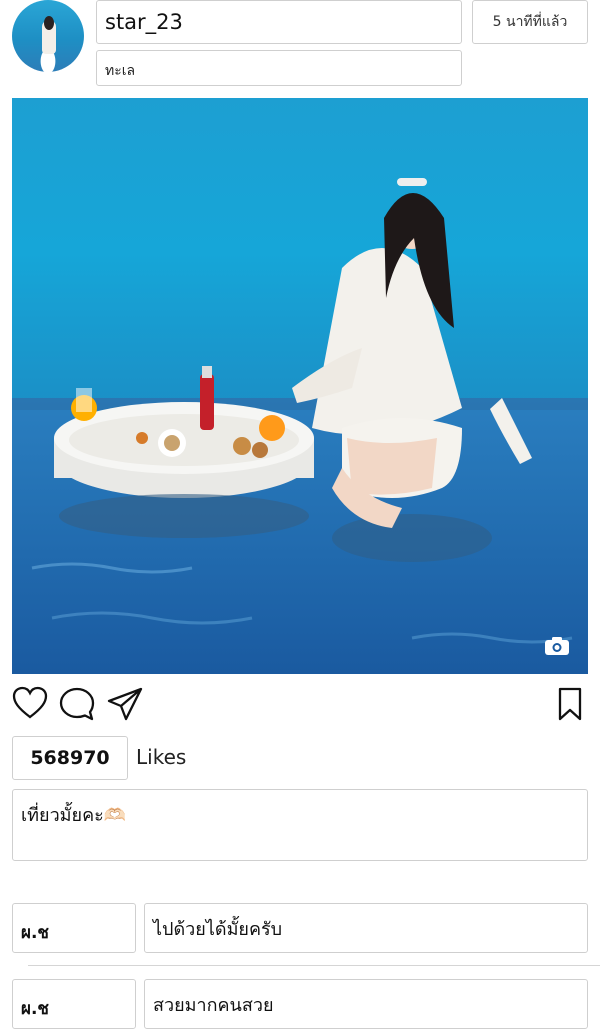 This screenshot has height=1029, width=600. I want to click on heart-icon, so click(30, 703).